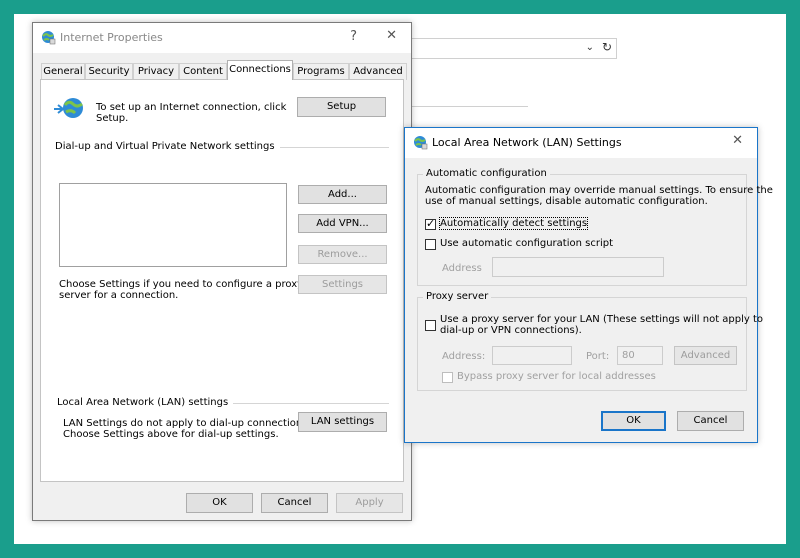 Image resolution: width=800 pixels, height=558 pixels. I want to click on lan-section-header: Local Area Network (LAN) settings, so click(223, 403).